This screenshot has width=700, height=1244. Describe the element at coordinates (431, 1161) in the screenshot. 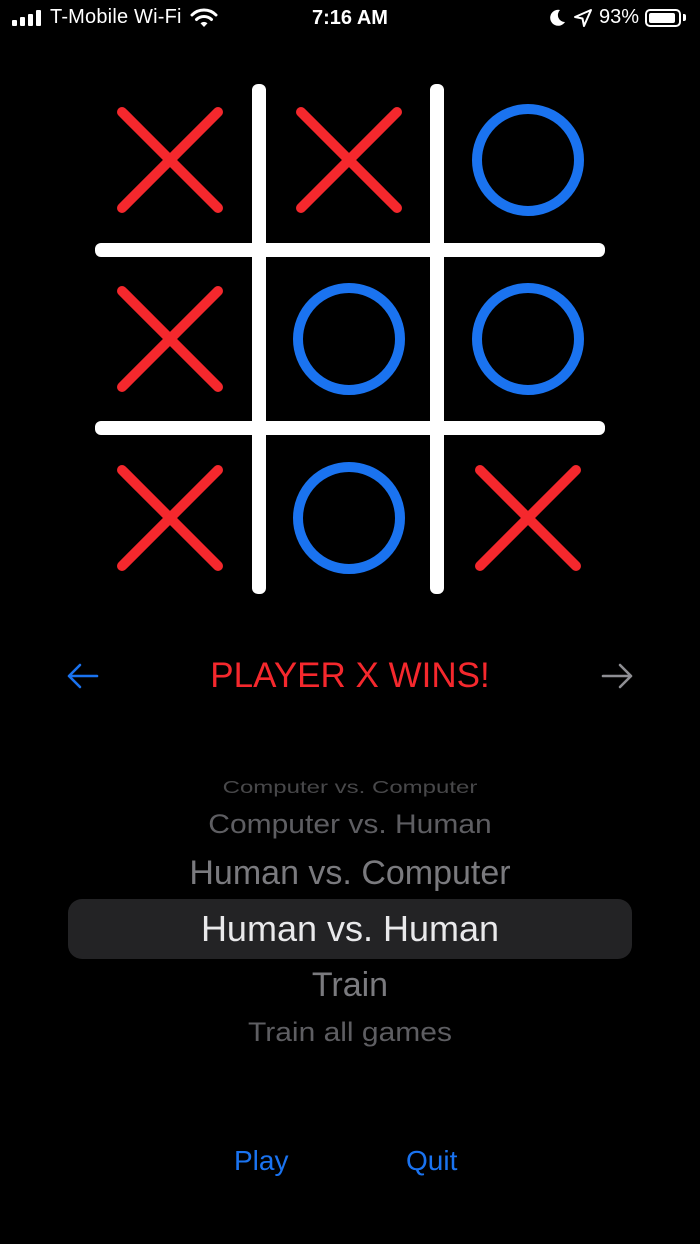

I see `quit-button: Quit` at that location.